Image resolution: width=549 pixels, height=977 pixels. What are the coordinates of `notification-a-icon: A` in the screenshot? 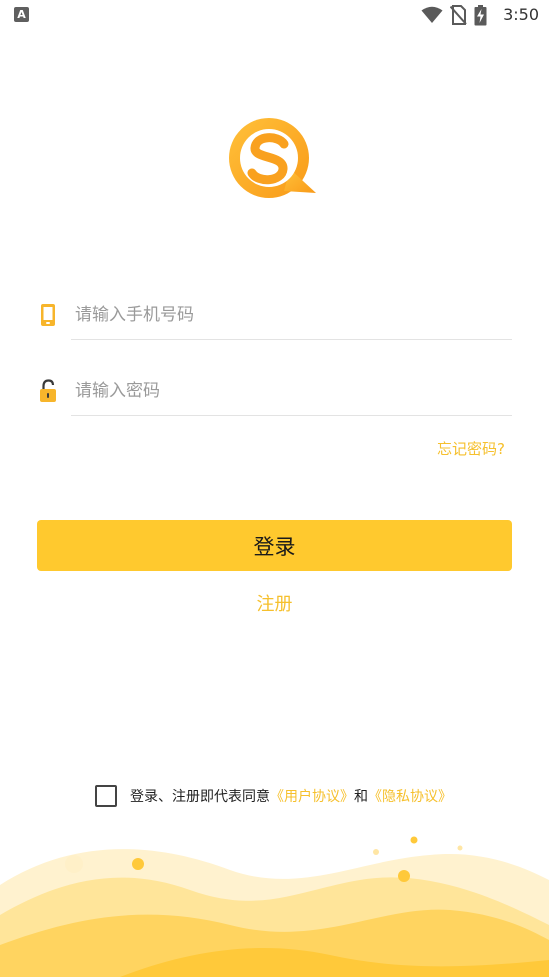 It's located at (21, 14).